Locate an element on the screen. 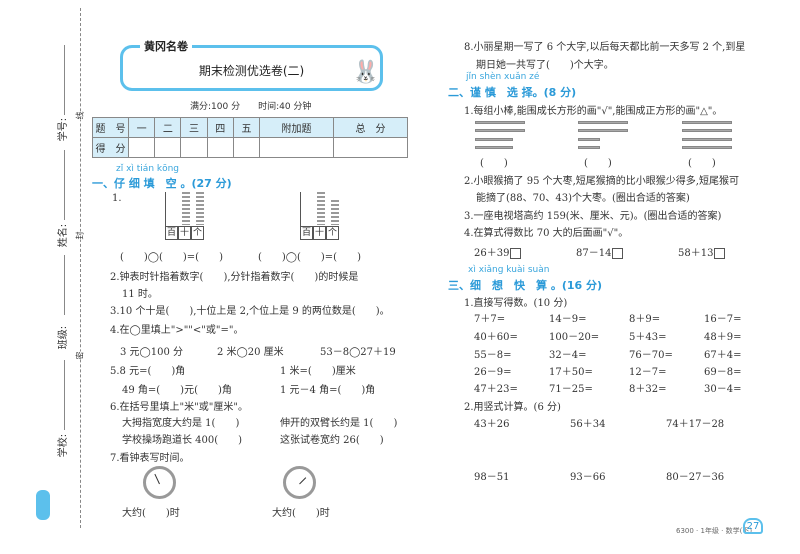  math-item: 40＋60= is located at coordinates (496, 335).